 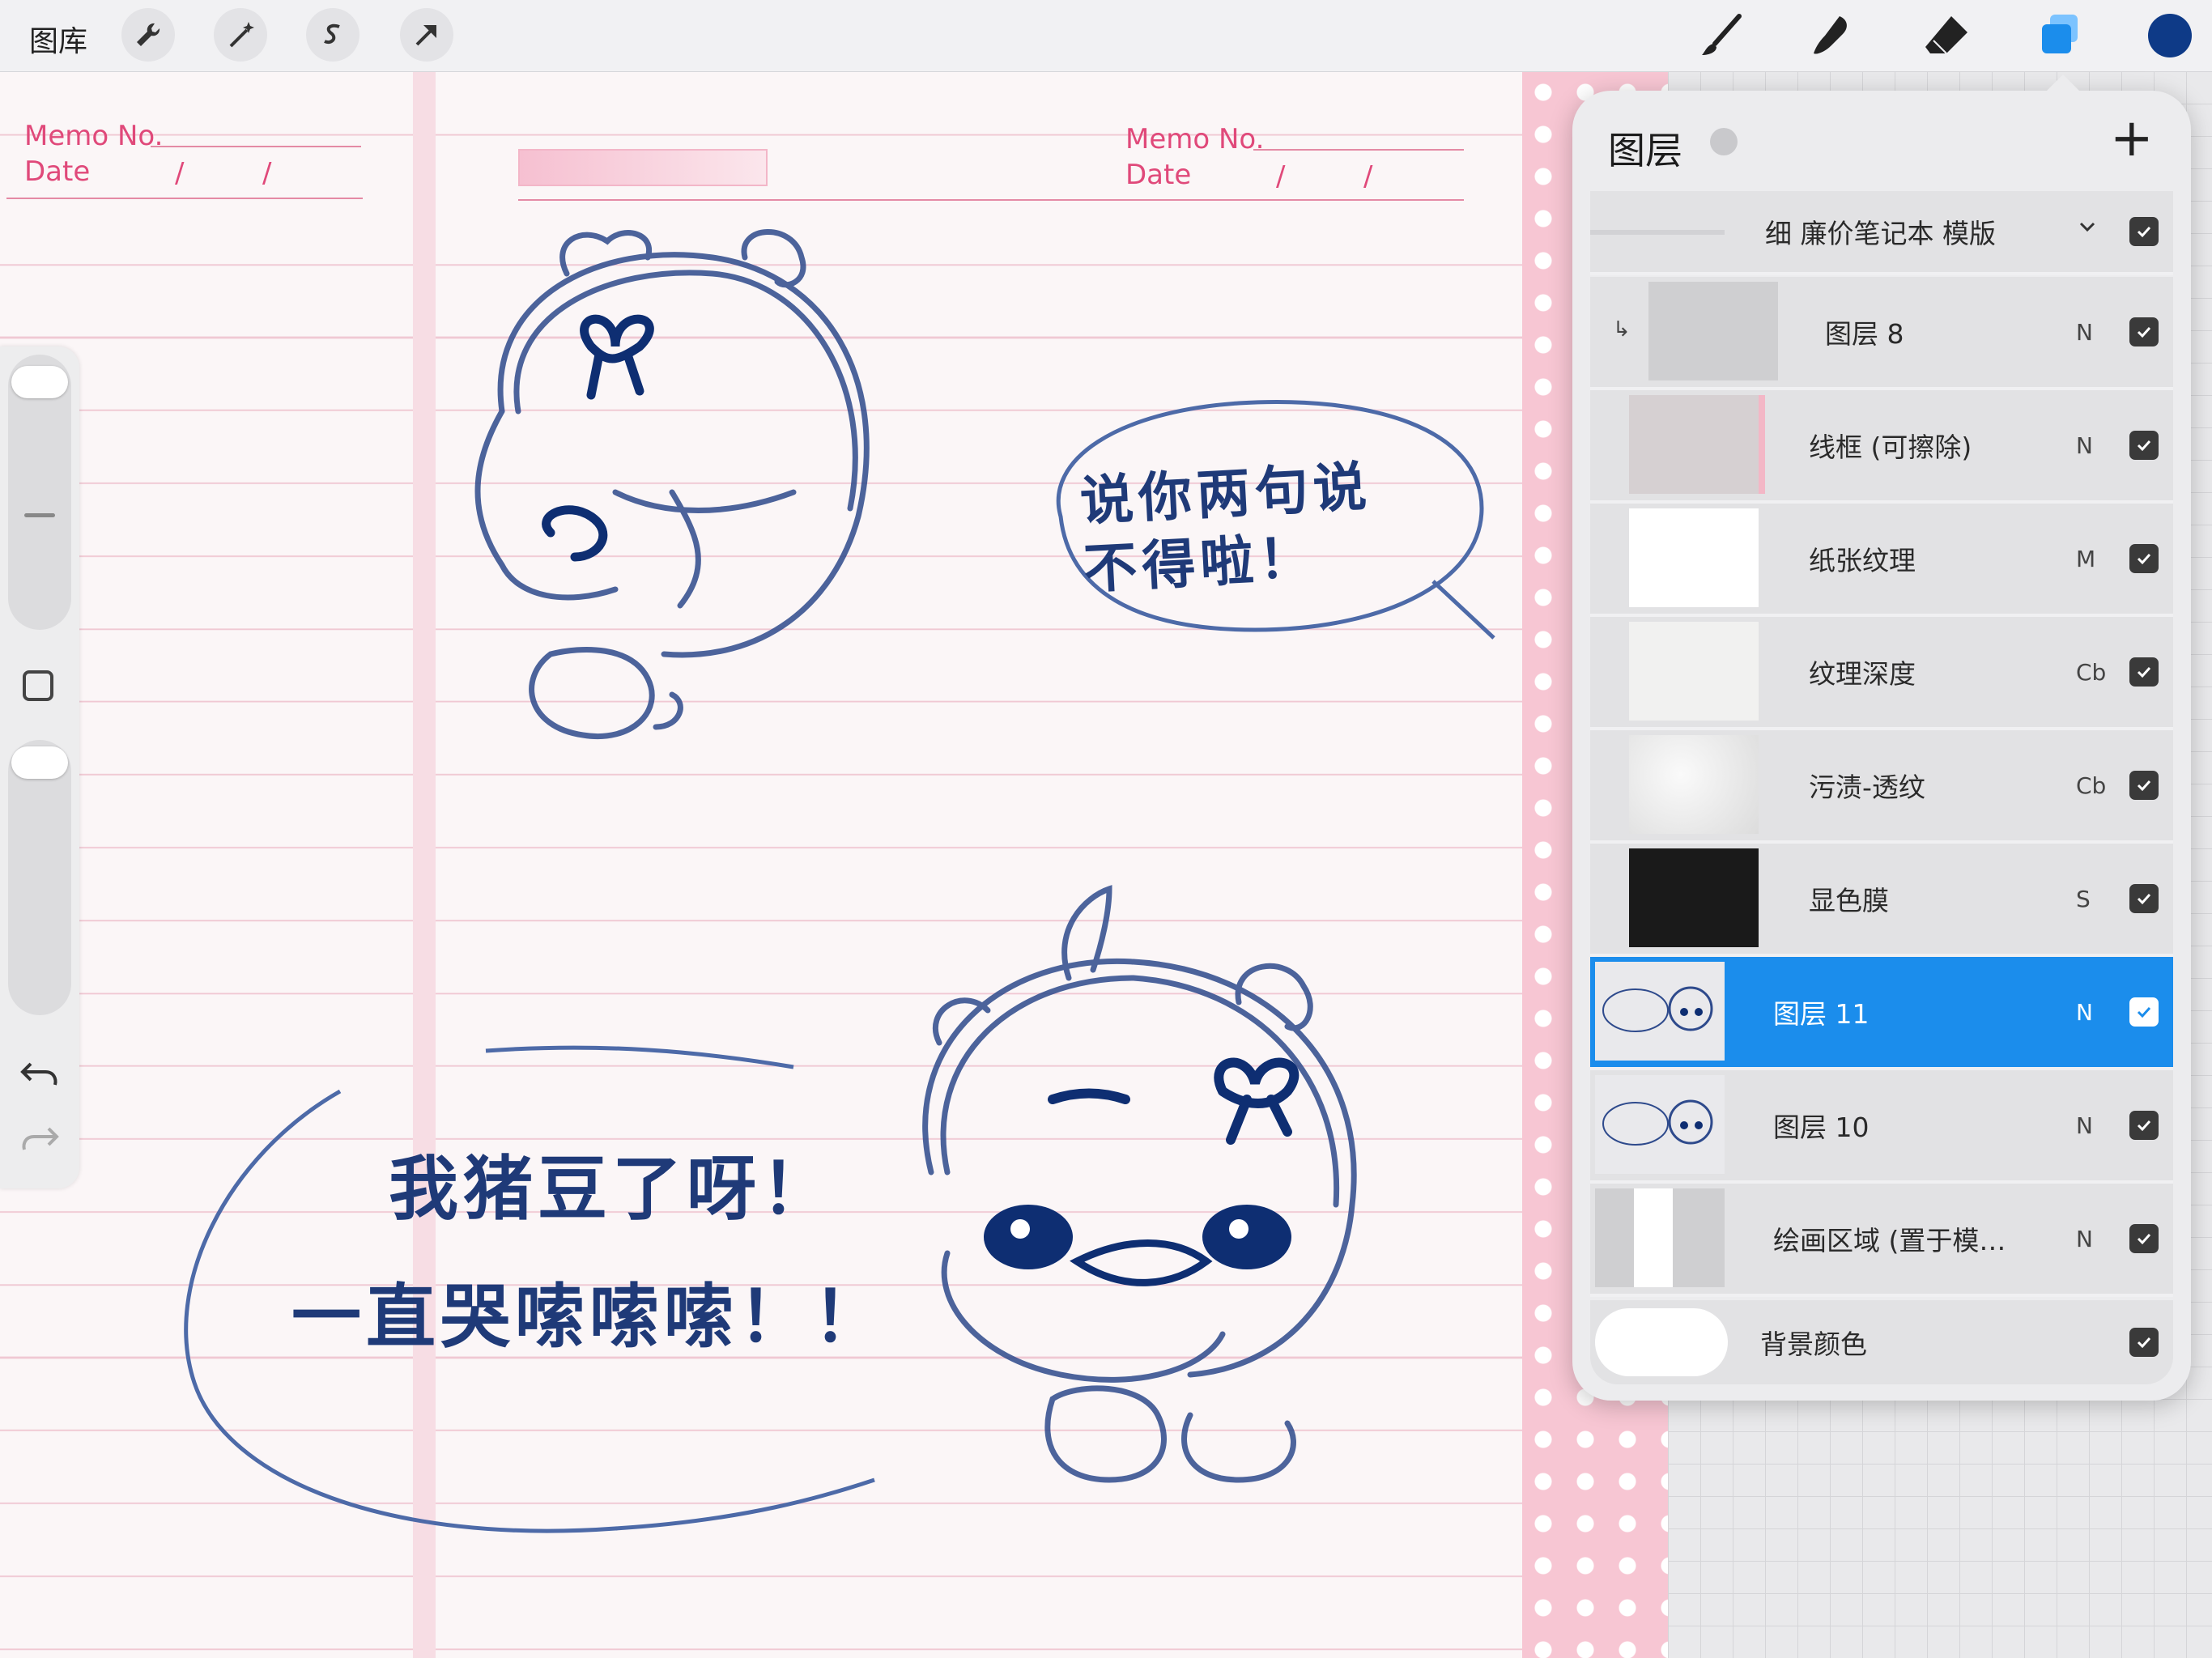 What do you see at coordinates (1622, 329) in the screenshot?
I see `clipping-mask-icon: ↳` at bounding box center [1622, 329].